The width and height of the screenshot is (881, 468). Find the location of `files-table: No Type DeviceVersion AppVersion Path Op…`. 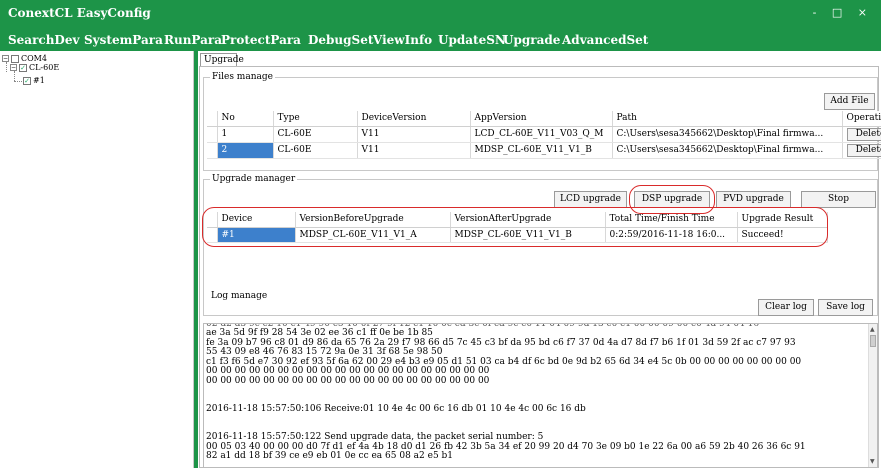

files-table: No Type DeviceVersion AppVersion Path Op… is located at coordinates (544, 135).